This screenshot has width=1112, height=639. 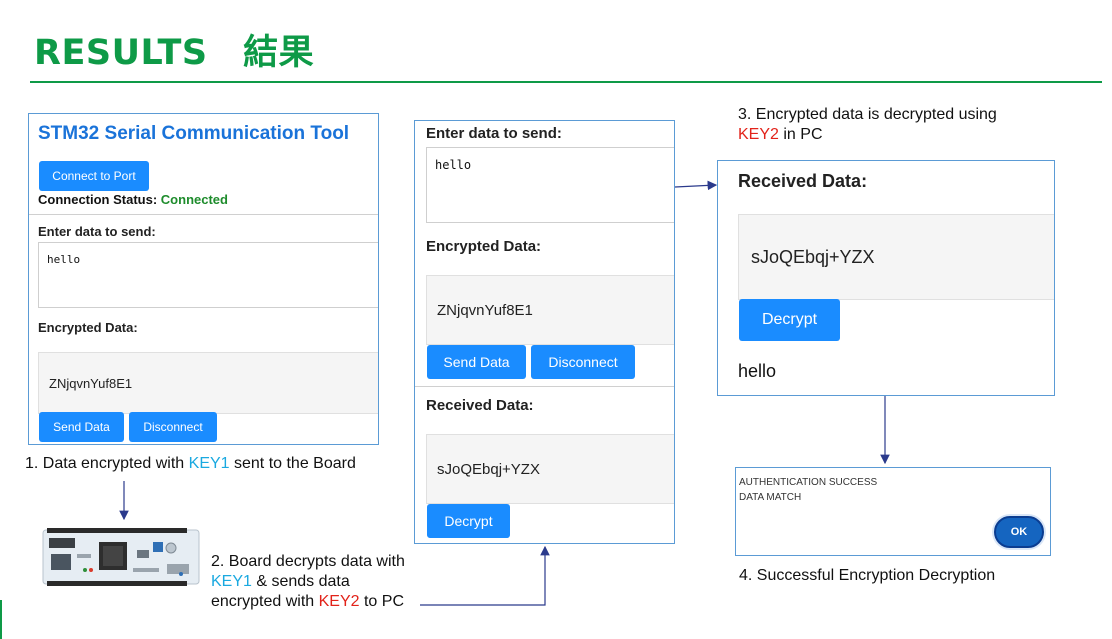 I want to click on arrow-board-to-pc, so click(x=485, y=575).